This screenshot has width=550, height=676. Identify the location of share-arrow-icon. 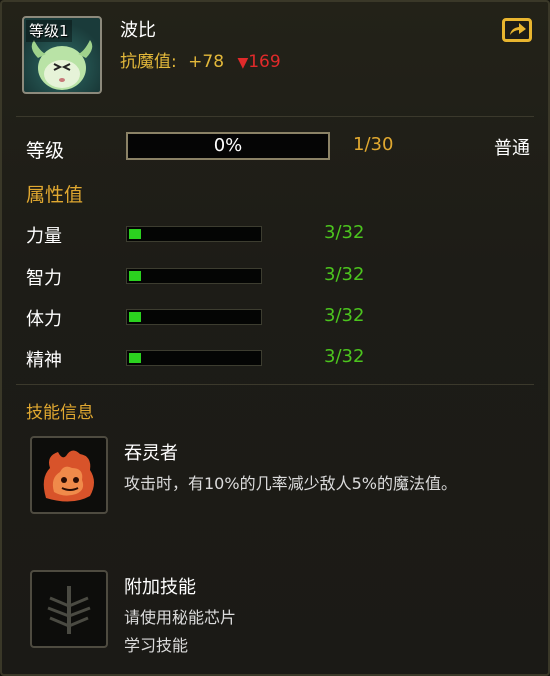
(518, 29).